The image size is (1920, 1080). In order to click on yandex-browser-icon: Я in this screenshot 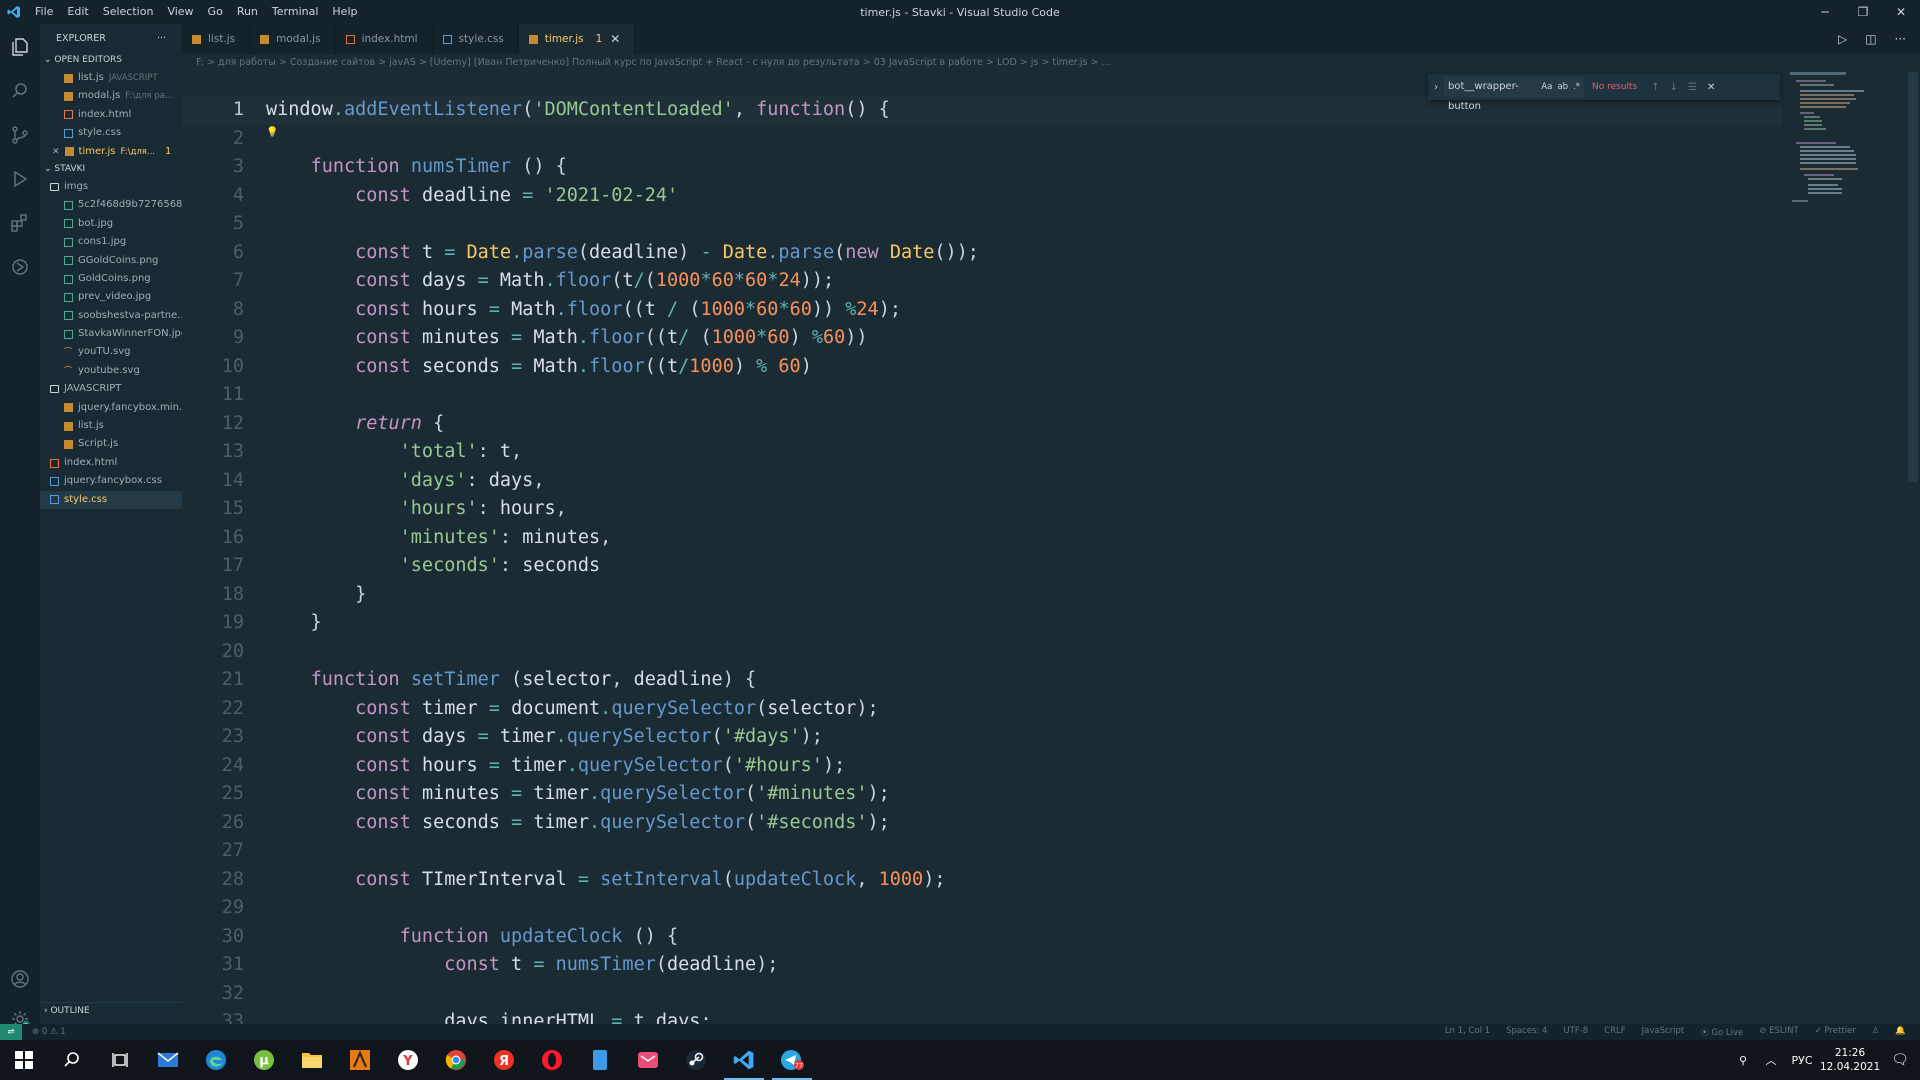, I will do `click(504, 1060)`.